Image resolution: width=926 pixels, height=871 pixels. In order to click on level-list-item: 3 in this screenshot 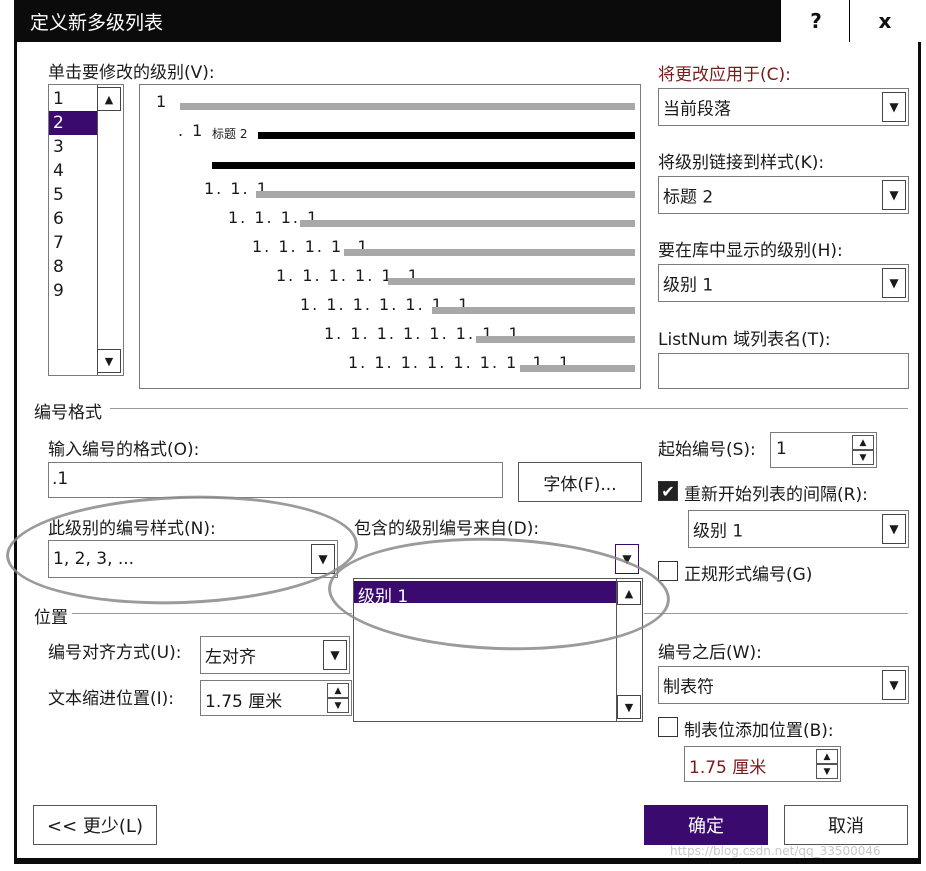, I will do `click(73, 147)`.